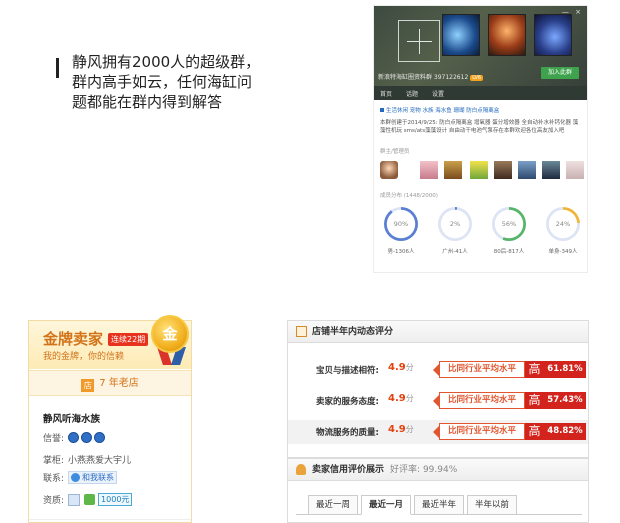 This screenshot has height=523, width=620. Describe the element at coordinates (166, 82) in the screenshot. I see `intro-text: 静风拥有2000人的超级群，群内高手如云，任何海缸问题都能在群内得到解答` at that location.